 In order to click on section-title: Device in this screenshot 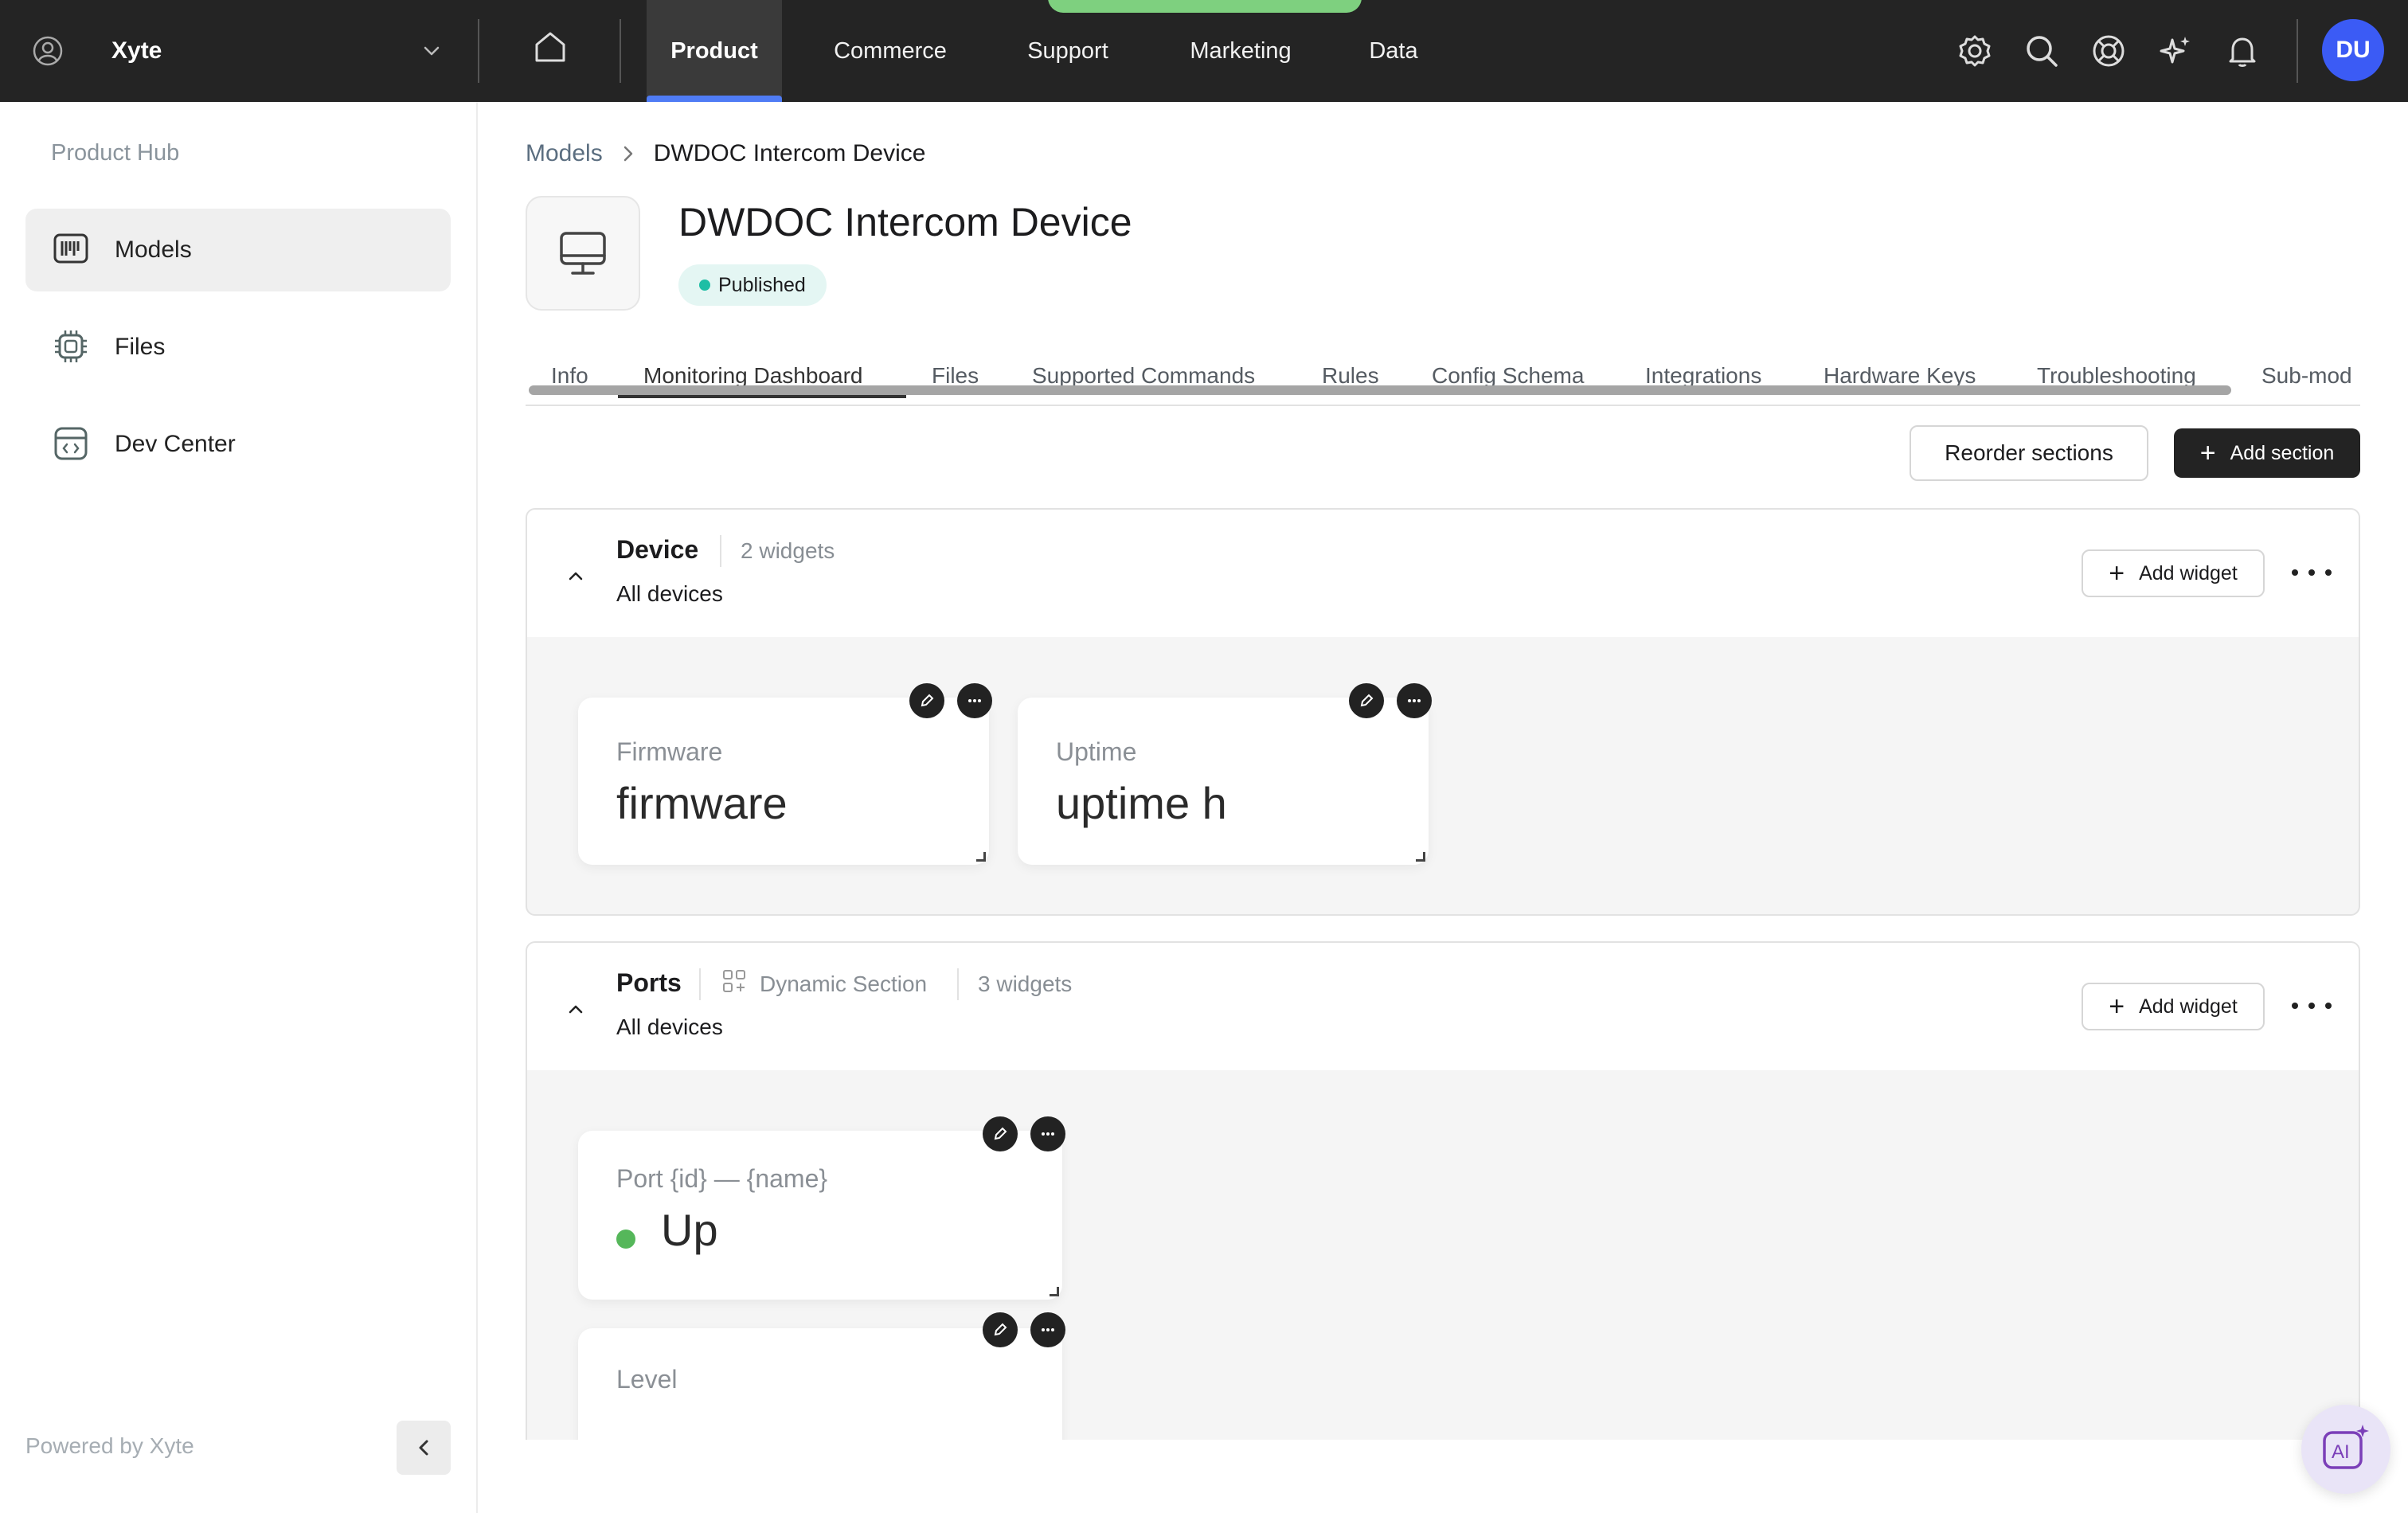, I will do `click(657, 549)`.